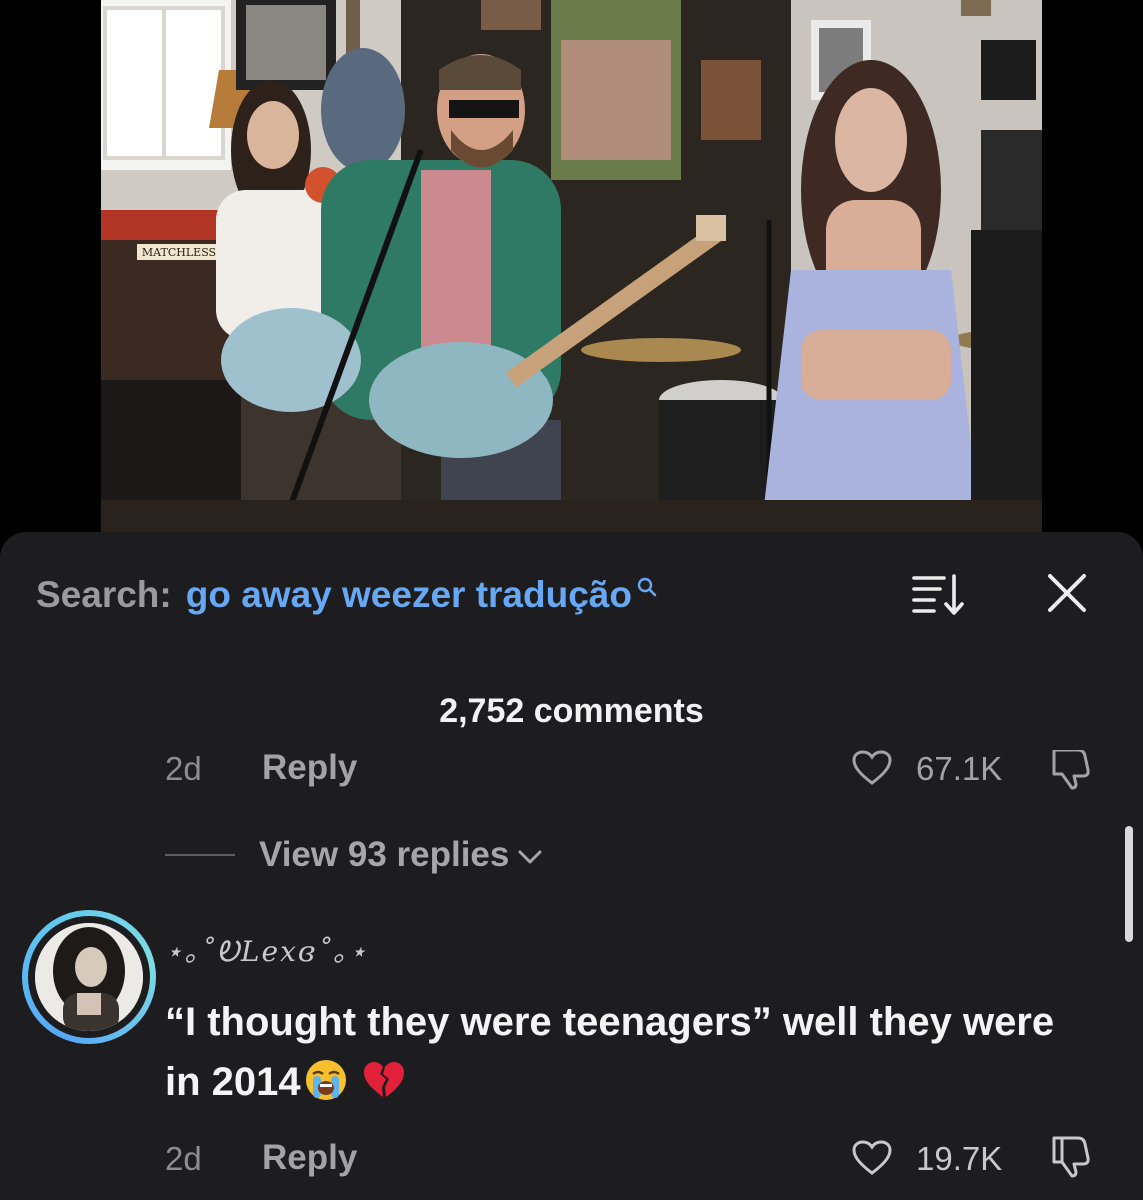  I want to click on search-header: Search: go away weezer tradução, so click(347, 595).